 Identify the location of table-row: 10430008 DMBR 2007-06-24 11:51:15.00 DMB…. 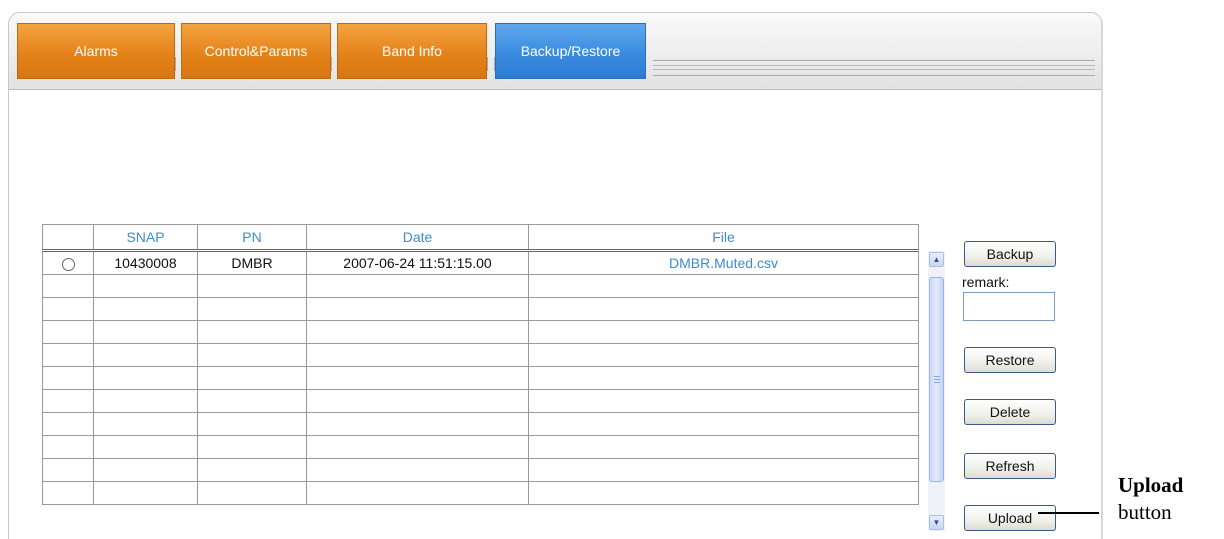
(480, 262).